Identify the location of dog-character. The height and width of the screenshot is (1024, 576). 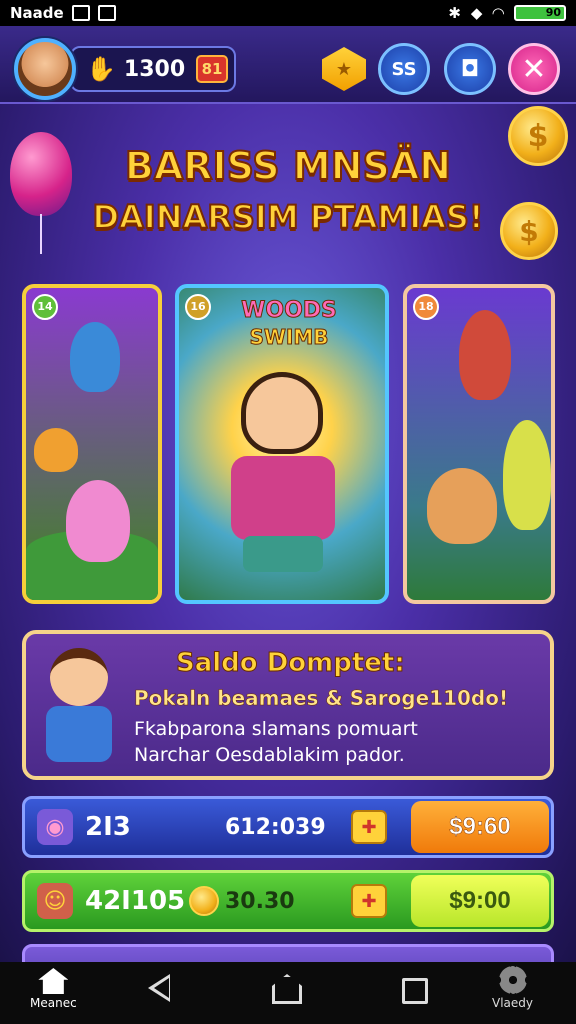
(462, 506).